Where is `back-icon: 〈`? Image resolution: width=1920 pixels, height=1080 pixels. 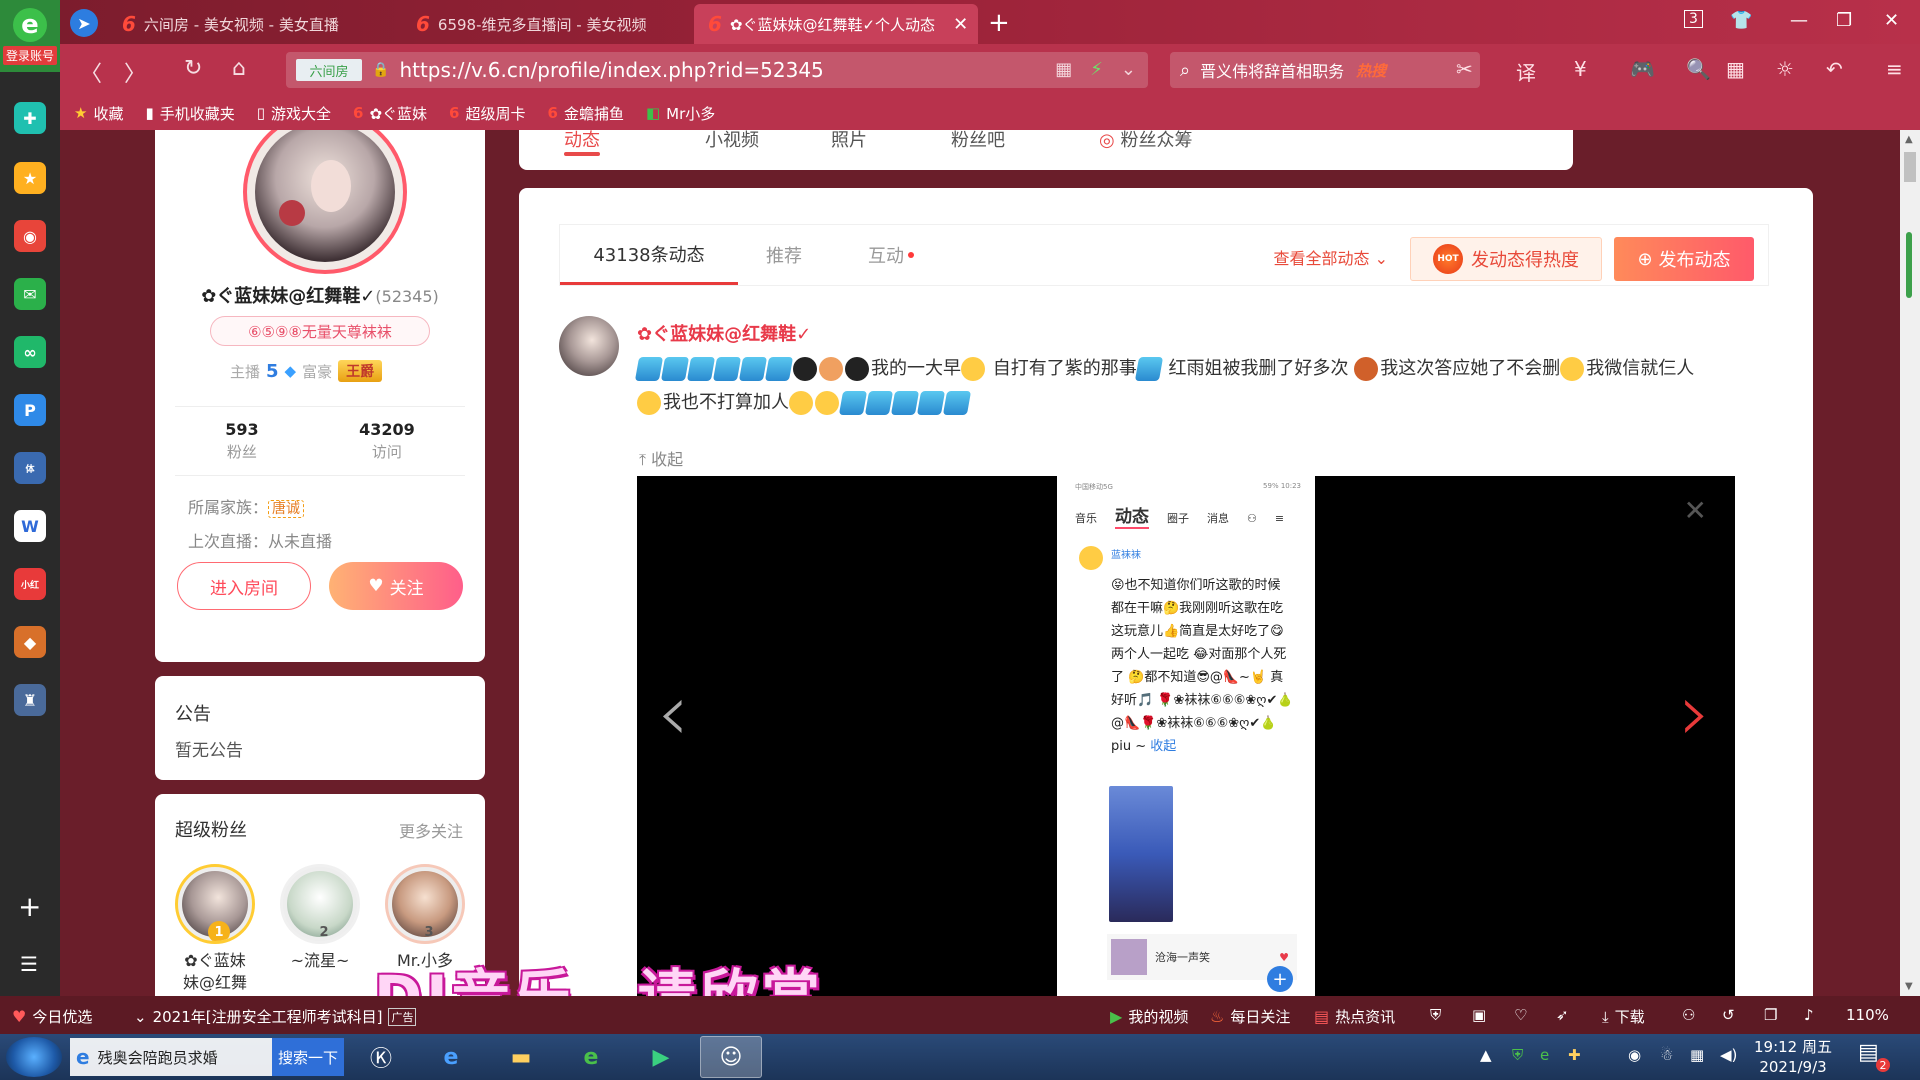
back-icon: 〈 is located at coordinates (91, 72).